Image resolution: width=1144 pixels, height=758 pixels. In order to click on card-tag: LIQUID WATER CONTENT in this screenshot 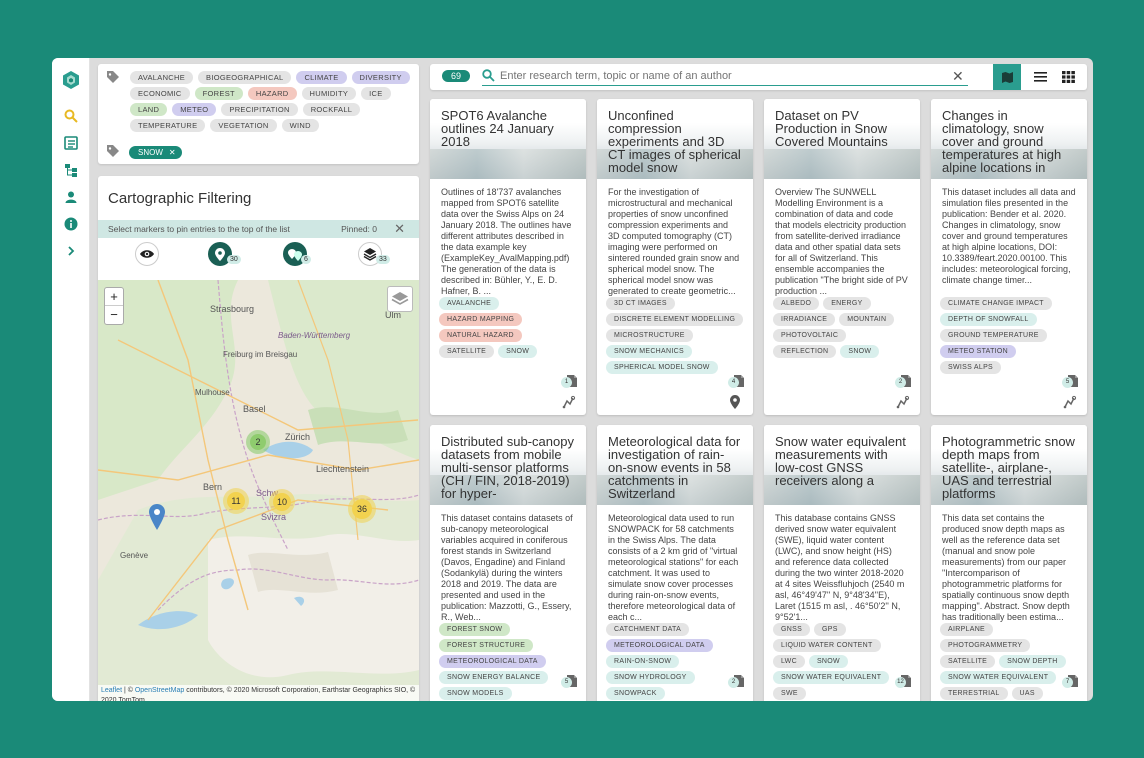, I will do `click(827, 645)`.